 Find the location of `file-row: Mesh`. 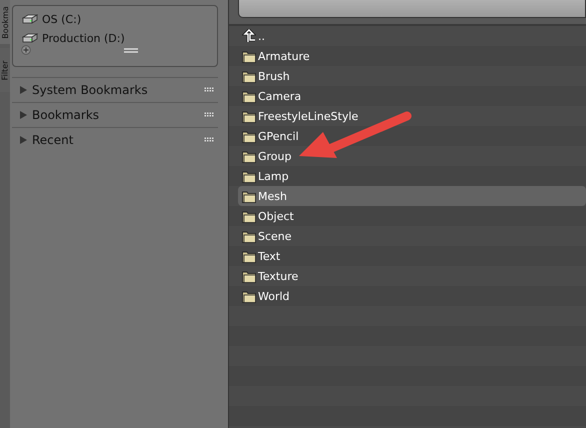

file-row: Mesh is located at coordinates (412, 196).